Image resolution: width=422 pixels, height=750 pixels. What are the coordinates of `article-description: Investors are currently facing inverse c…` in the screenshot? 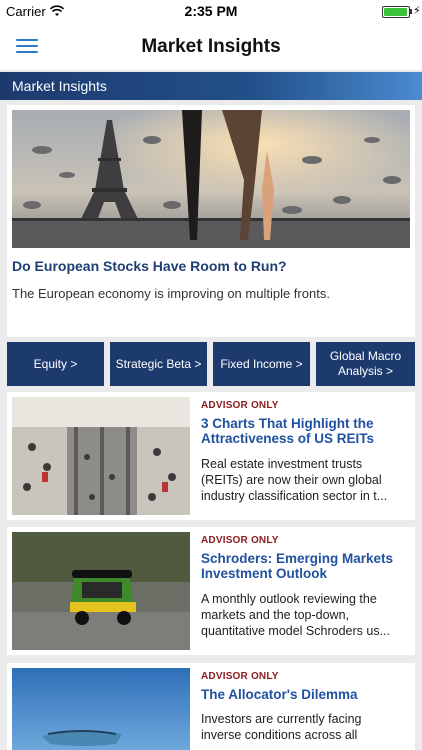 It's located at (281, 727).